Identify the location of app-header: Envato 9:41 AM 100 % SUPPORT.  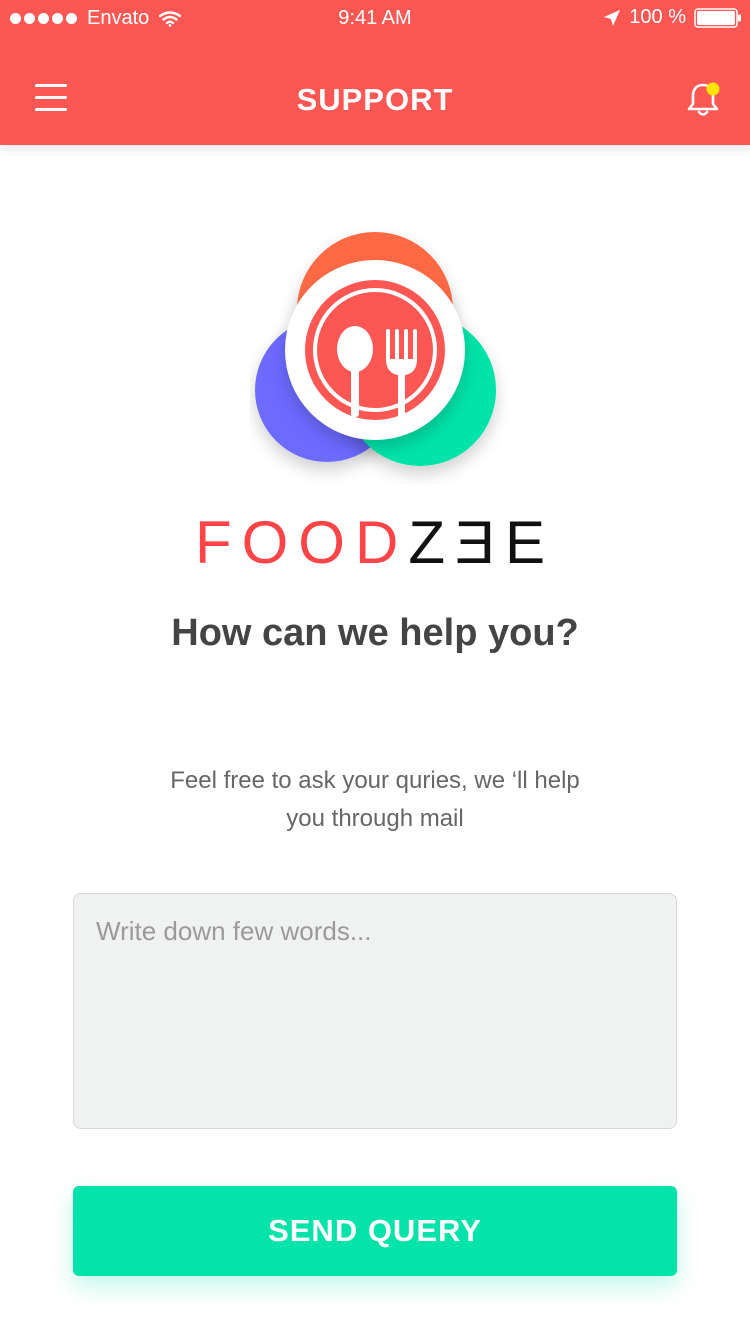
(375, 72).